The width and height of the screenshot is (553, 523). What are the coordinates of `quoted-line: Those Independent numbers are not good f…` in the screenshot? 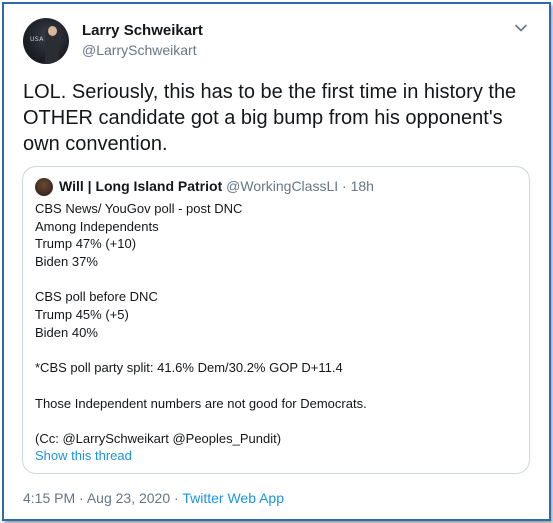 It's located at (201, 403).